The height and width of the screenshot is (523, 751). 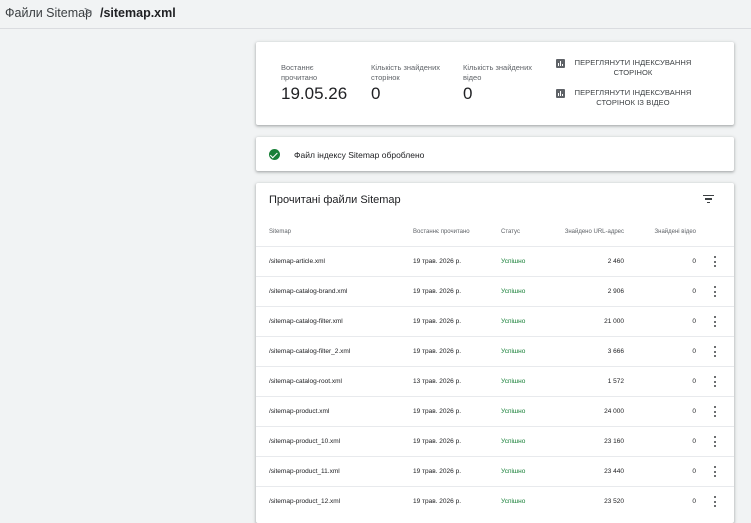 I want to click on view-pages-indexing-button: ПЕРЕГЛЯНУТИ ІНДЕКСУВАННЯ СТОРІНОК, so click(x=631, y=69).